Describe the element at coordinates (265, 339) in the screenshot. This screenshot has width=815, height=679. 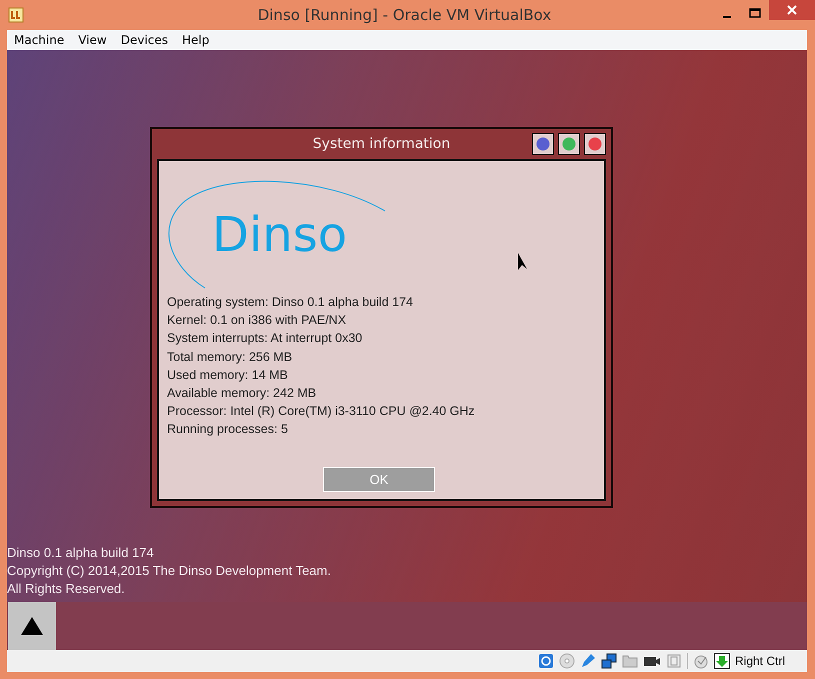
I see `info-line: System interrupts: At interrupt 0x30` at that location.